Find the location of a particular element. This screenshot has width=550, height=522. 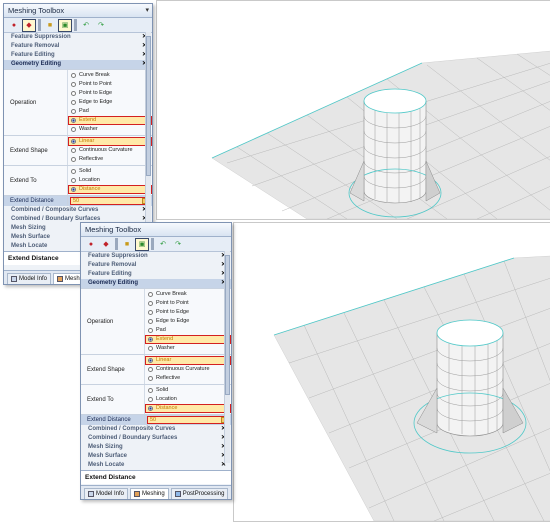

toolbar-separator is located at coordinates (39, 25).